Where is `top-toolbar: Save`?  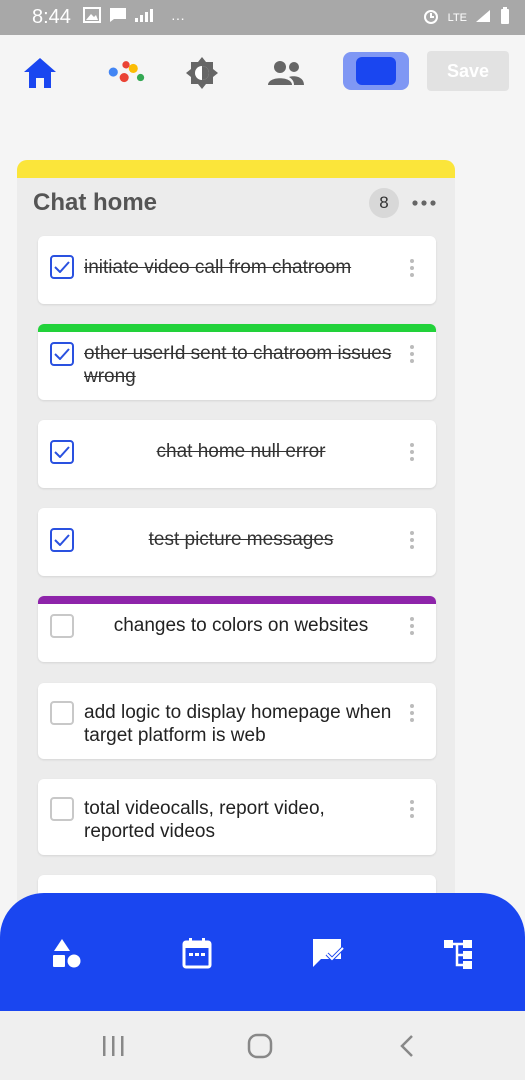 top-toolbar: Save is located at coordinates (262, 72).